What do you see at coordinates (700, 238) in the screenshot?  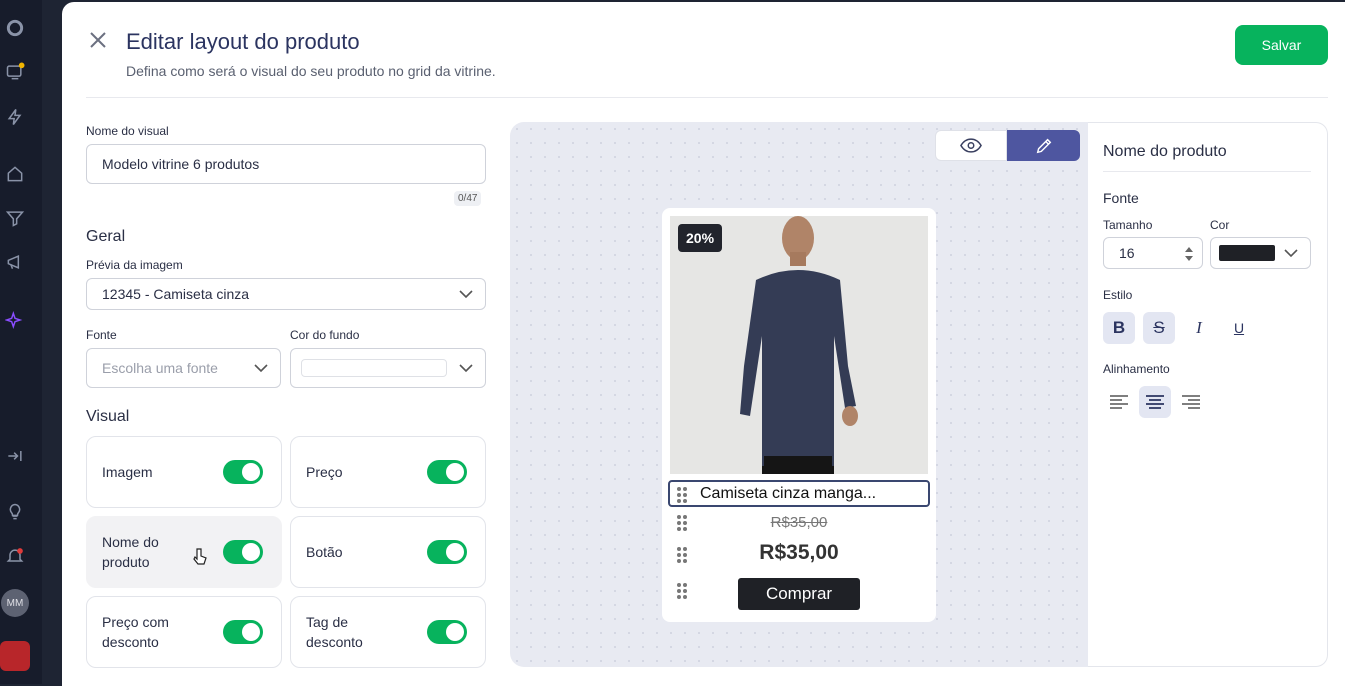 I see `discount-badge: 20%` at bounding box center [700, 238].